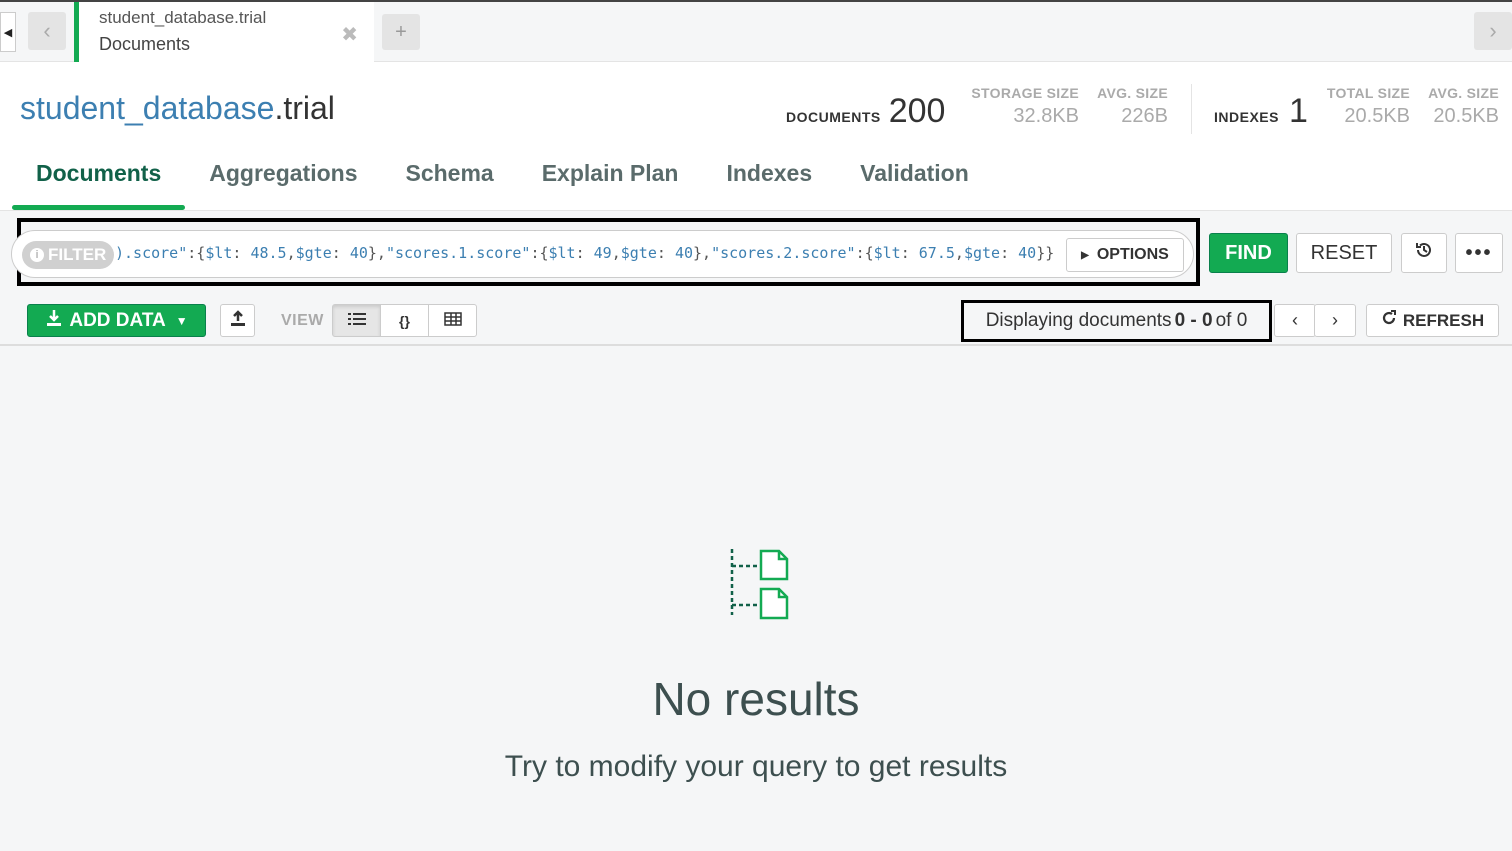 This screenshot has width=1512, height=851. Describe the element at coordinates (833, 117) in the screenshot. I see `documents-label: DOCUMENTS` at that location.